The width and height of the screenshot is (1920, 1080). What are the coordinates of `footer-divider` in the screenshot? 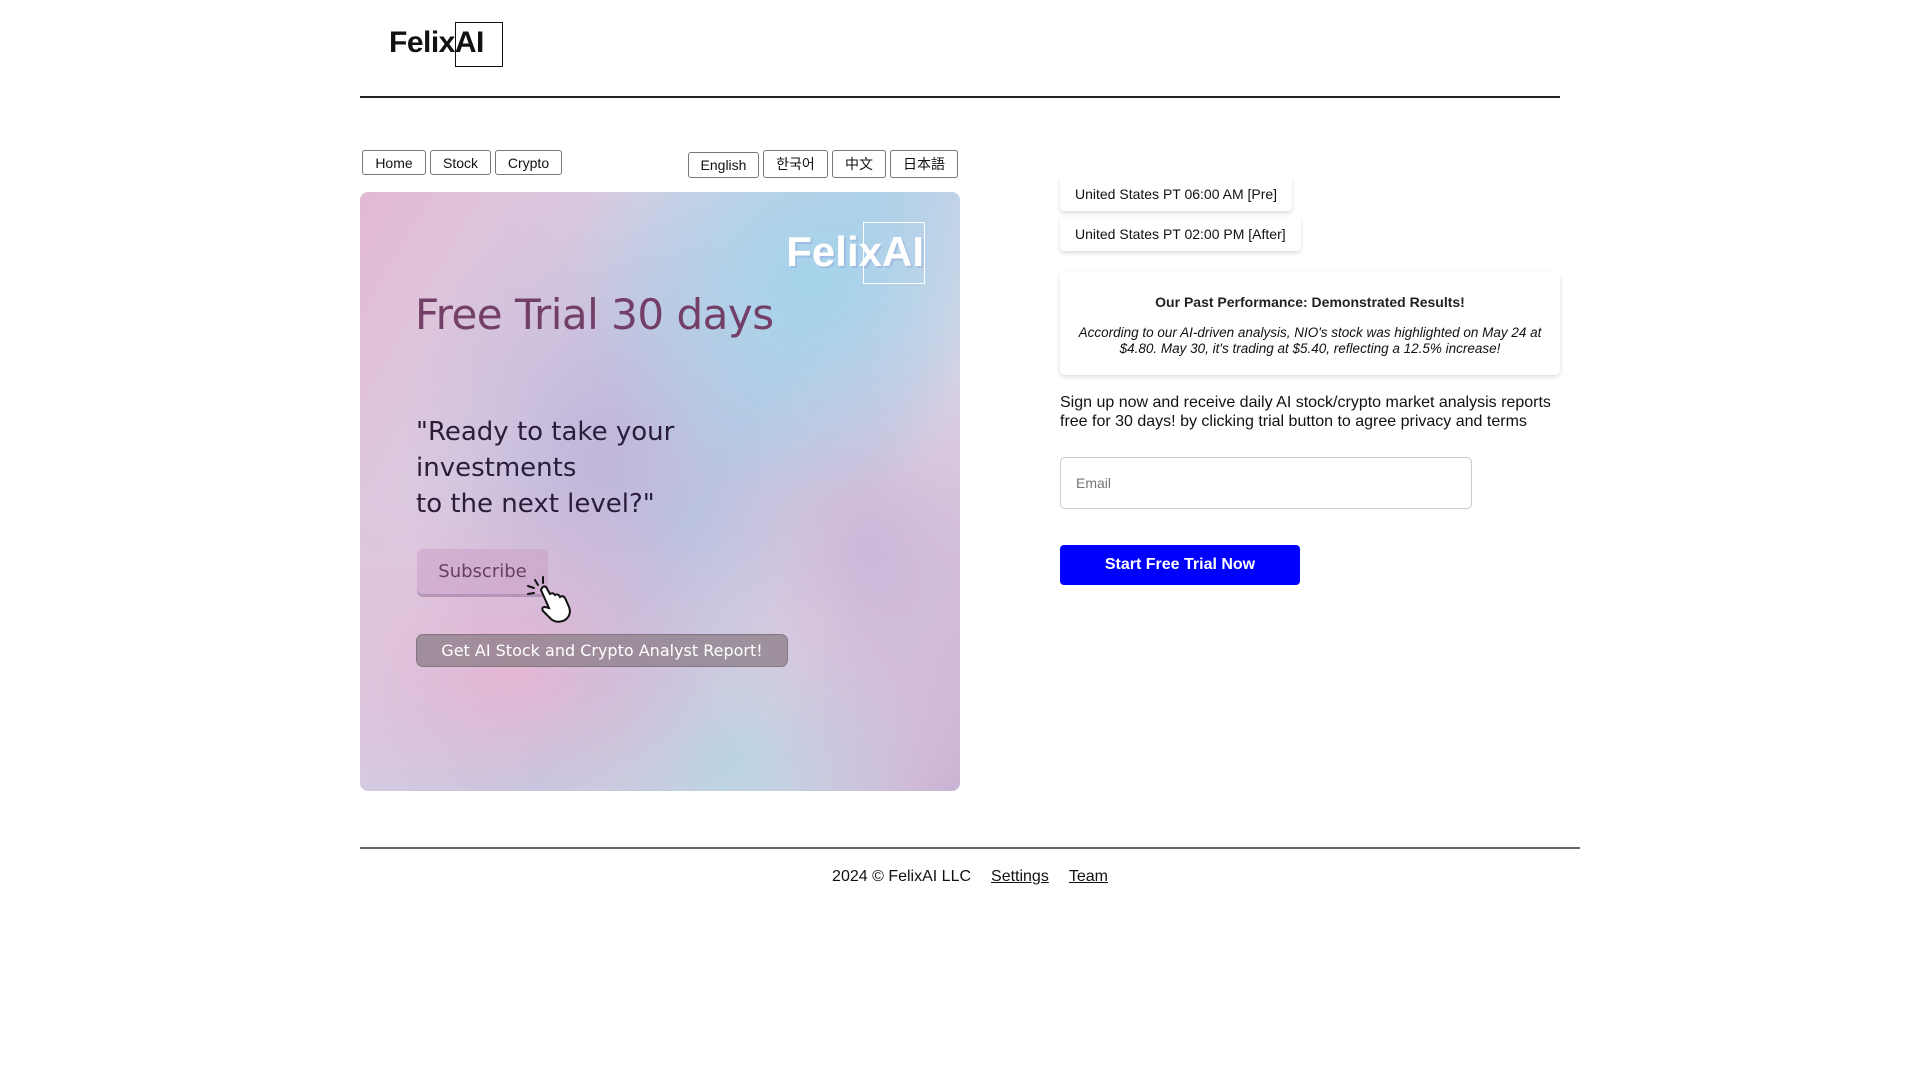 It's located at (970, 848).